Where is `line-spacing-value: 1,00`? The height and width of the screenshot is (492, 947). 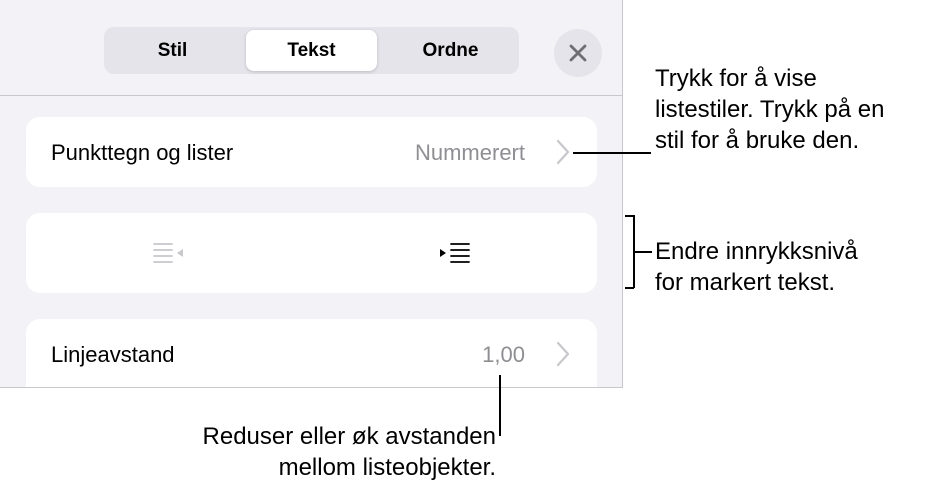
line-spacing-value: 1,00 is located at coordinates (503, 354).